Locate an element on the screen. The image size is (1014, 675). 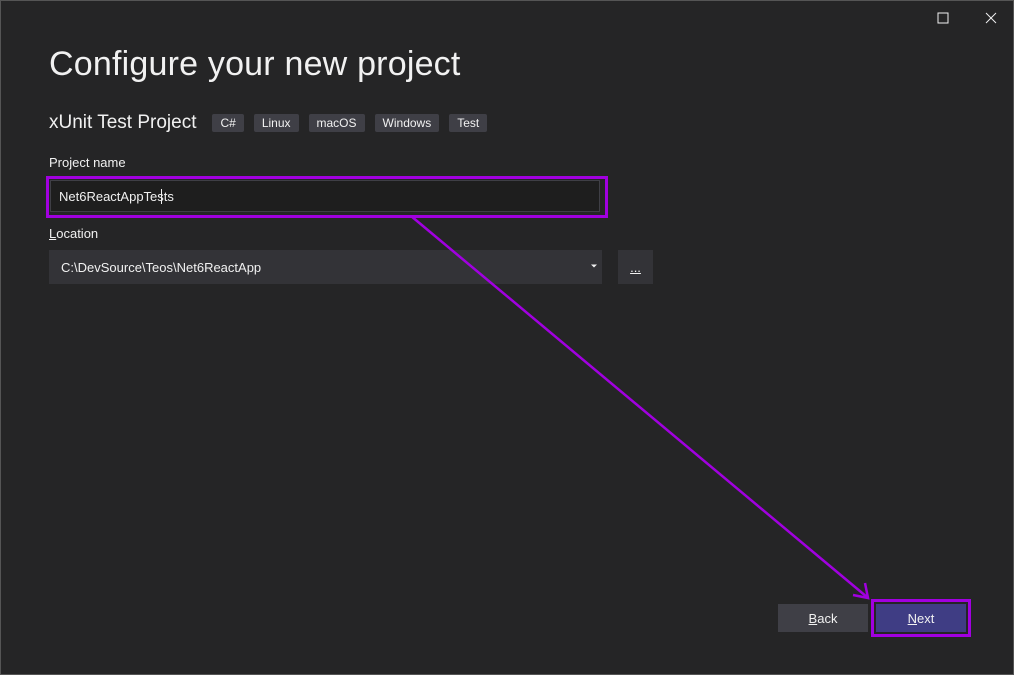
back-access-key: B is located at coordinates (813, 618).